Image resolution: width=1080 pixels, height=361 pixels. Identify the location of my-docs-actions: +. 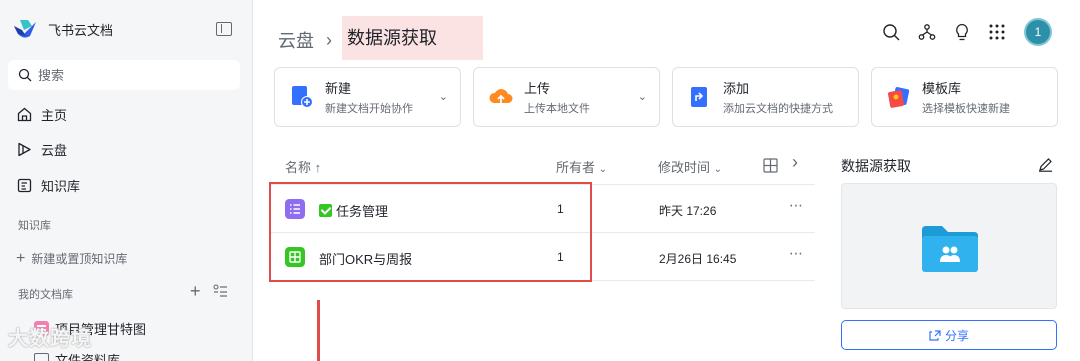
(209, 291).